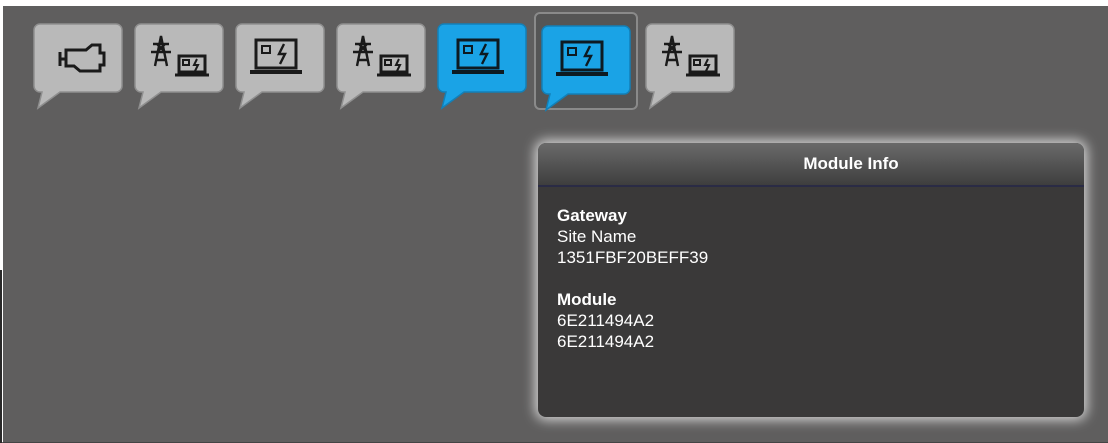 Image resolution: width=1108 pixels, height=443 pixels. I want to click on left-edge-divider, so click(1, 356).